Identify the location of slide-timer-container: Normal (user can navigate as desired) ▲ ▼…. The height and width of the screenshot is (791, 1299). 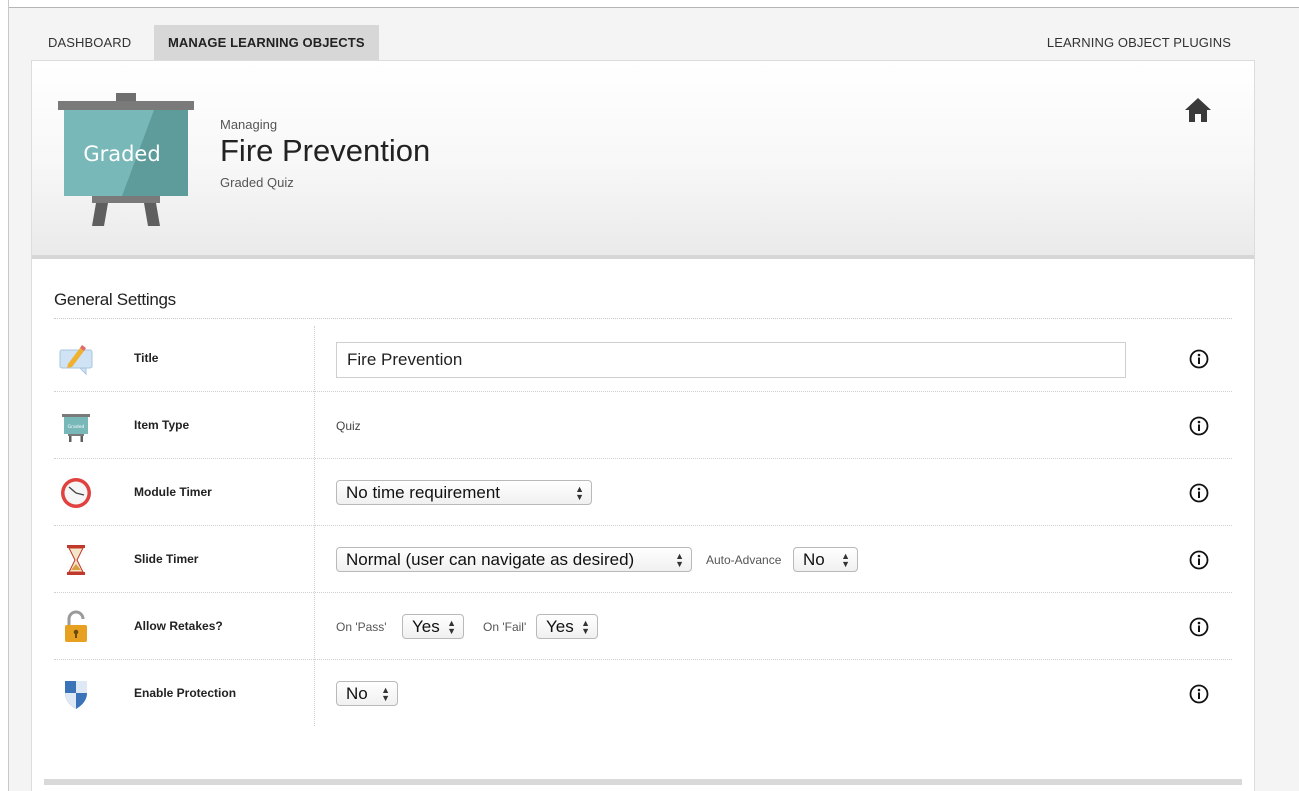
(736, 560).